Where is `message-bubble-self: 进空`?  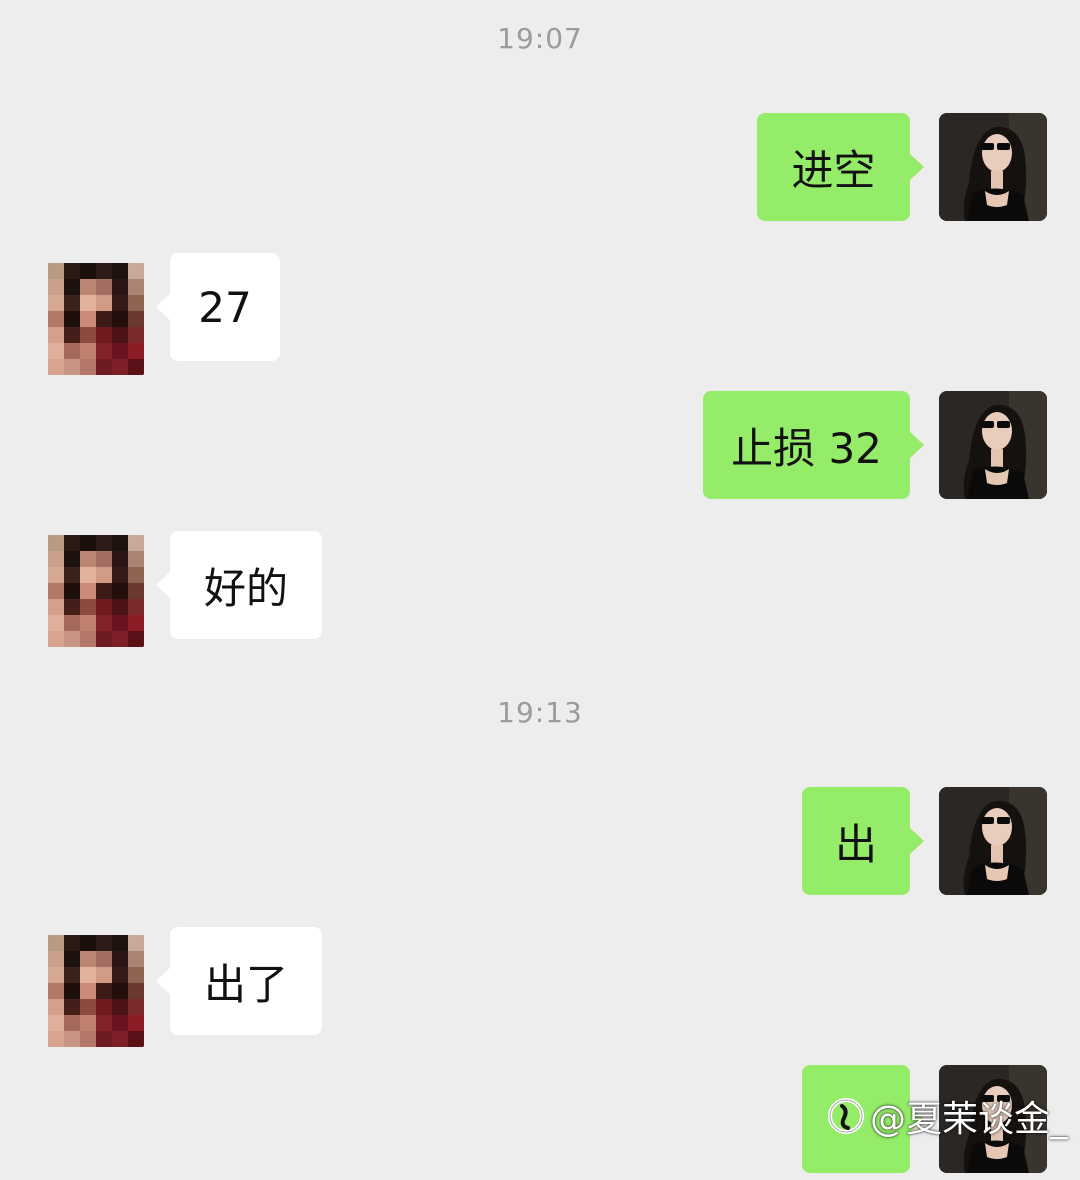 message-bubble-self: 进空 is located at coordinates (840, 167).